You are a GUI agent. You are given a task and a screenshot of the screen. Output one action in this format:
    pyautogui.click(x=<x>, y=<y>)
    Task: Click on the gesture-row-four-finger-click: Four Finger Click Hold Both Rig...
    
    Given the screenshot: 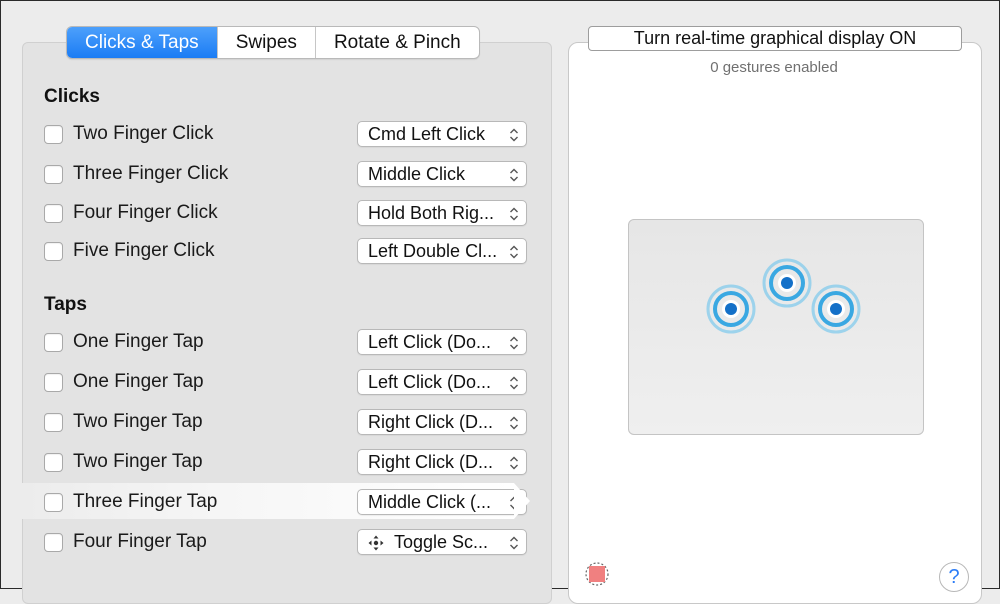 What is the action you would take?
    pyautogui.click(x=287, y=214)
    